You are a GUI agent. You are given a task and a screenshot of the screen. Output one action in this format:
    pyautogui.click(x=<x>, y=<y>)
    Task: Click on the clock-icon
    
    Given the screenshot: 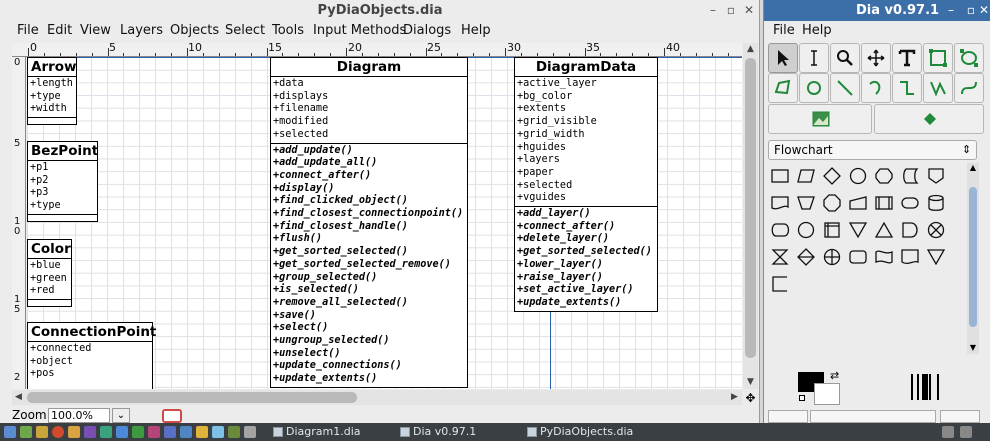 What is the action you would take?
    pyautogui.click(x=966, y=432)
    